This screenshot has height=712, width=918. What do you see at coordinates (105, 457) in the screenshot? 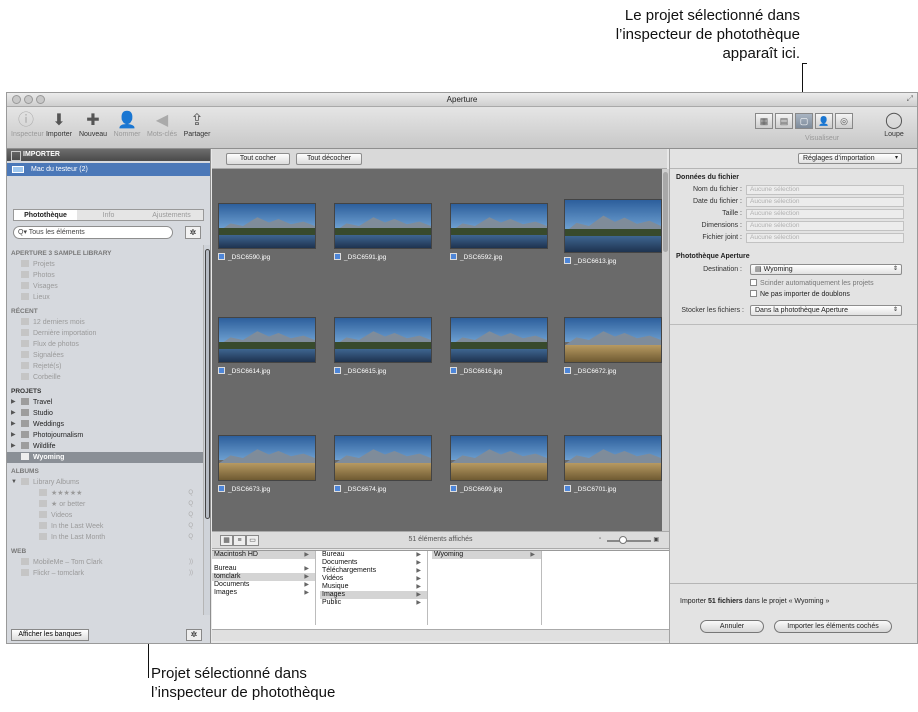
I see `project-wyoming: Wyoming` at bounding box center [105, 457].